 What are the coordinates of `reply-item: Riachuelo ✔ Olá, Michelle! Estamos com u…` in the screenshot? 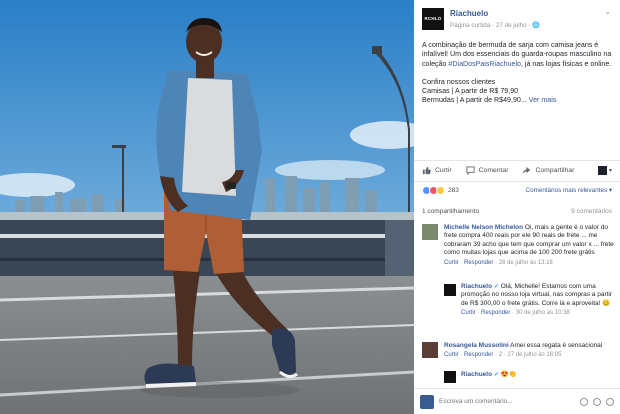 It's located at (529, 300).